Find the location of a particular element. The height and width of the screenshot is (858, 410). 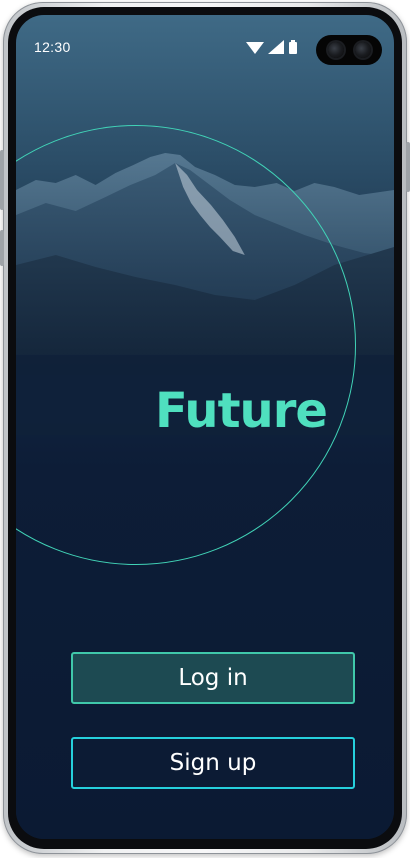

status-time: 12:30 is located at coordinates (52, 47).